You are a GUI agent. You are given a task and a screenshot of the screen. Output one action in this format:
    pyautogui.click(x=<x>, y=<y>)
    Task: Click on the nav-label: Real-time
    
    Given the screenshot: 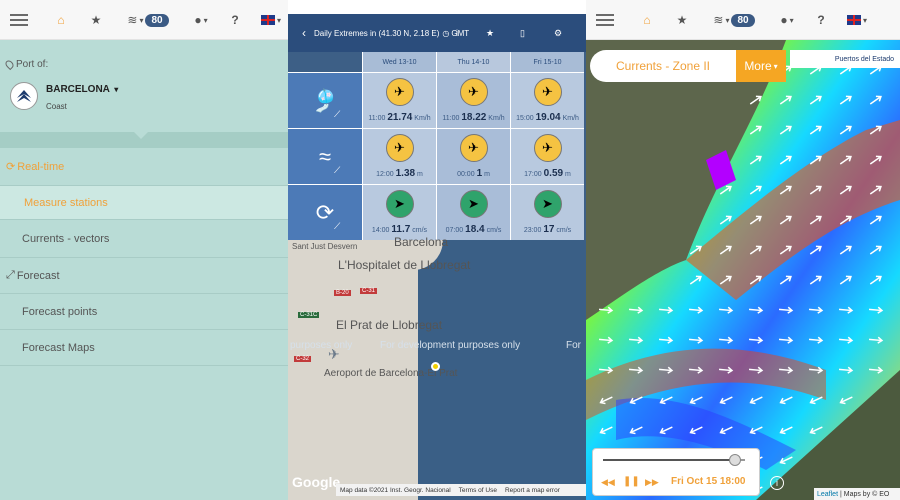 What is the action you would take?
    pyautogui.click(x=41, y=166)
    